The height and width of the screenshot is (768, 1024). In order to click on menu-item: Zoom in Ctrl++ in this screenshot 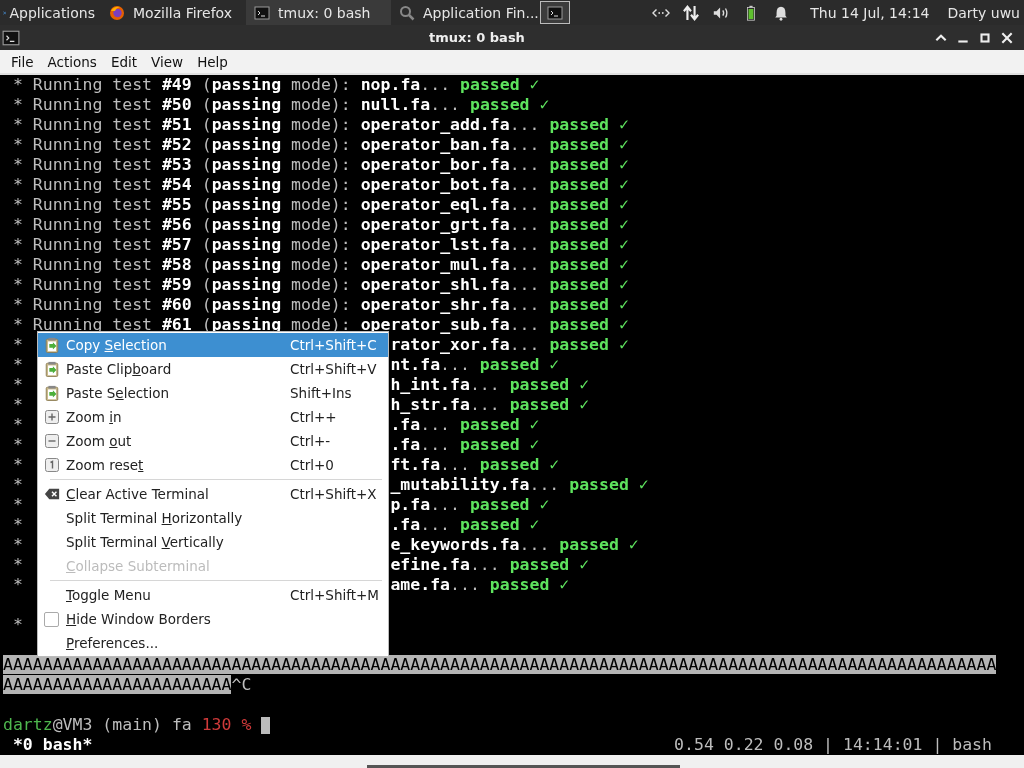, I will do `click(213, 417)`.